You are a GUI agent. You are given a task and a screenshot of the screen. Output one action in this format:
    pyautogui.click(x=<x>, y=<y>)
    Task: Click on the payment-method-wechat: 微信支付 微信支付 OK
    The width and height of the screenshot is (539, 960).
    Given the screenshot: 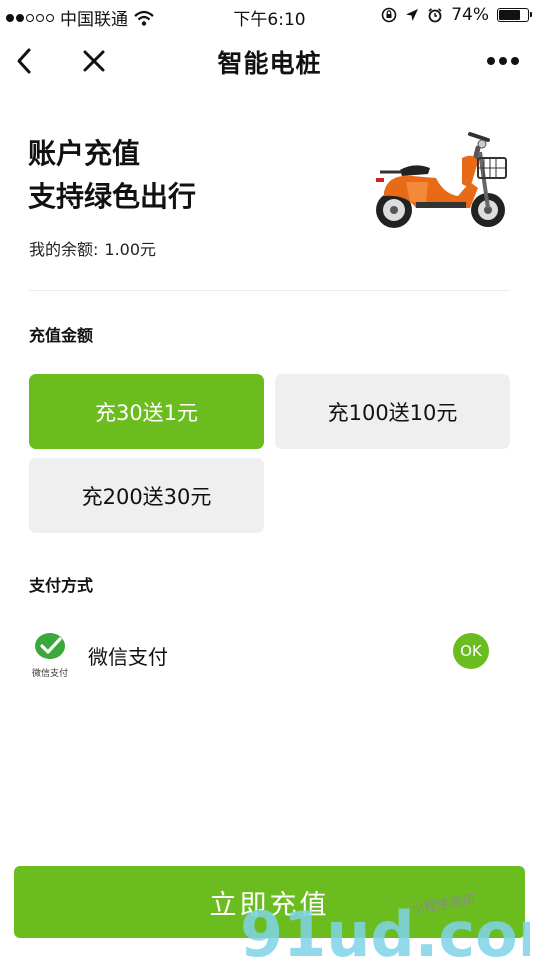 What is the action you would take?
    pyautogui.click(x=269, y=652)
    